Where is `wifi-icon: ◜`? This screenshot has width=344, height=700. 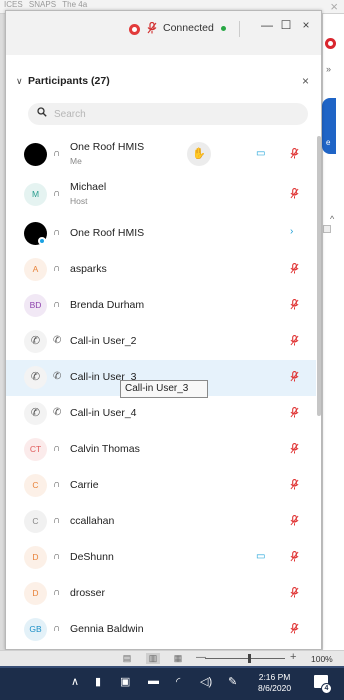
wifi-icon: ◜ is located at coordinates (178, 681).